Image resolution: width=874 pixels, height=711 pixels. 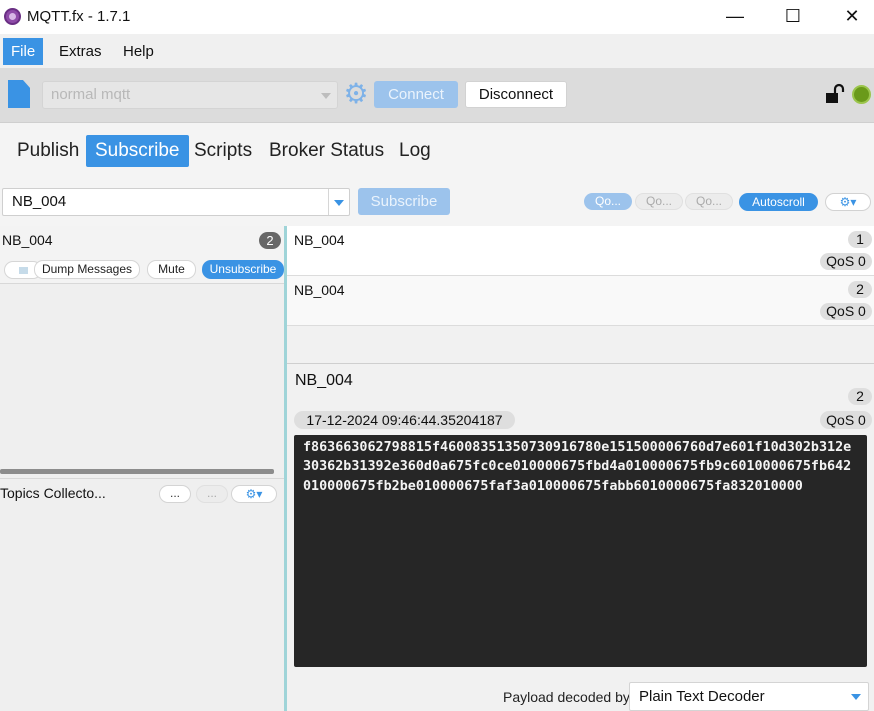 I want to click on close-button: ✕, so click(x=852, y=17).